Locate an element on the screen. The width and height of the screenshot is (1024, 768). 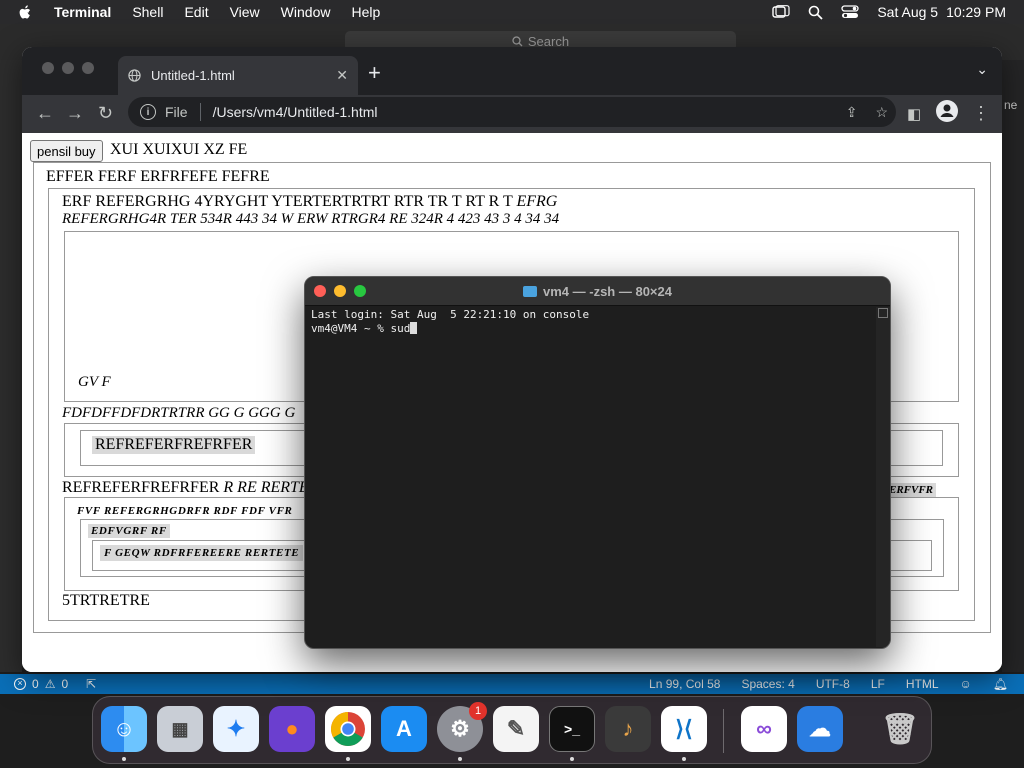
menu-edit: Edit is located at coordinates (196, 12).